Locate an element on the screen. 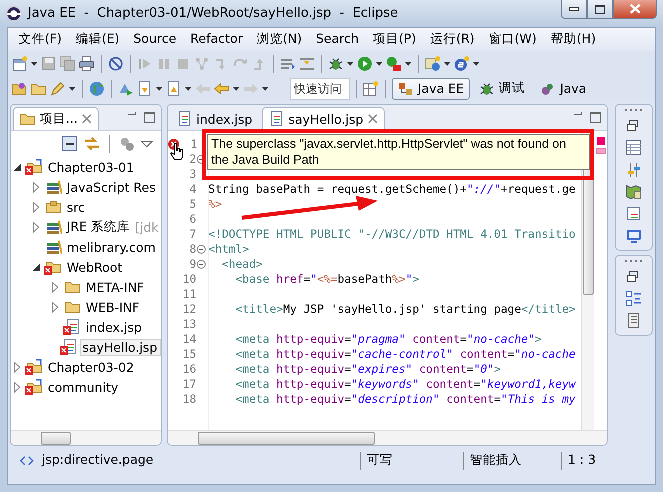 Image resolution: width=663 pixels, height=492 pixels. tree-item: JRE 系统库 is located at coordinates (99, 227).